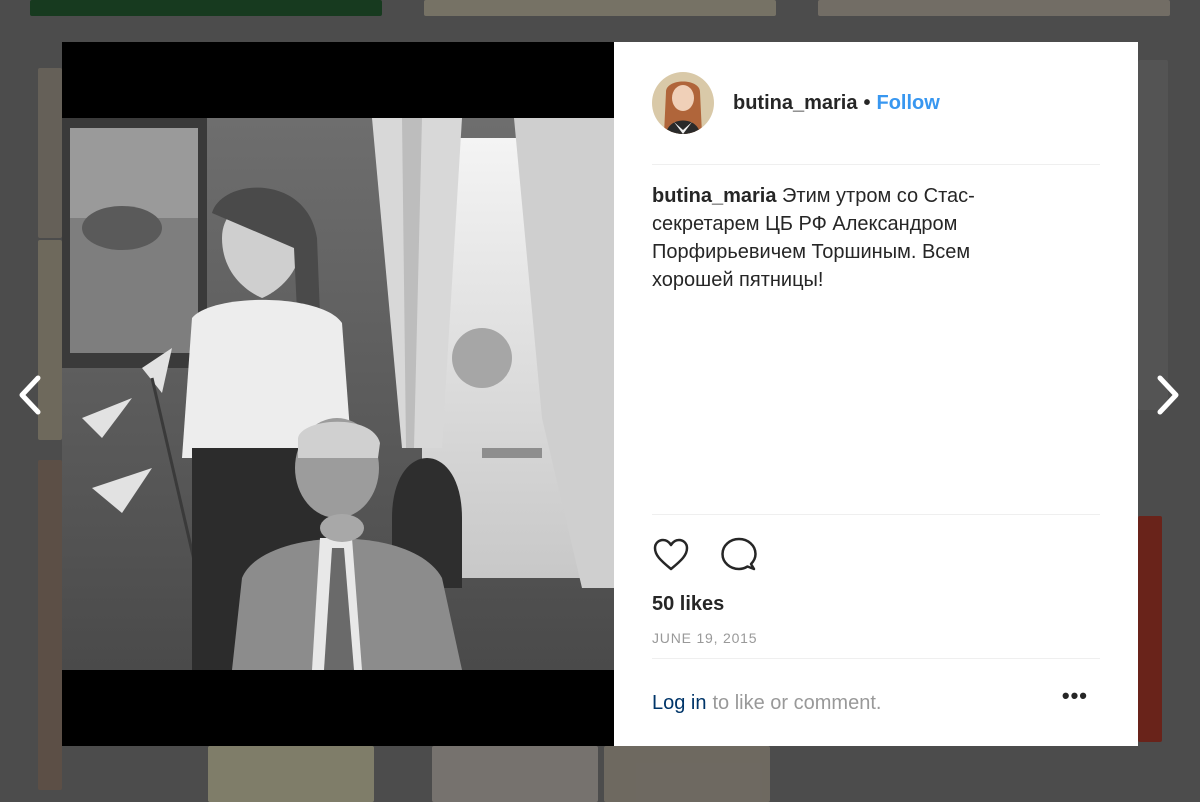 This screenshot has width=1200, height=802. What do you see at coordinates (795, 103) in the screenshot?
I see `username-link: butina_maria` at bounding box center [795, 103].